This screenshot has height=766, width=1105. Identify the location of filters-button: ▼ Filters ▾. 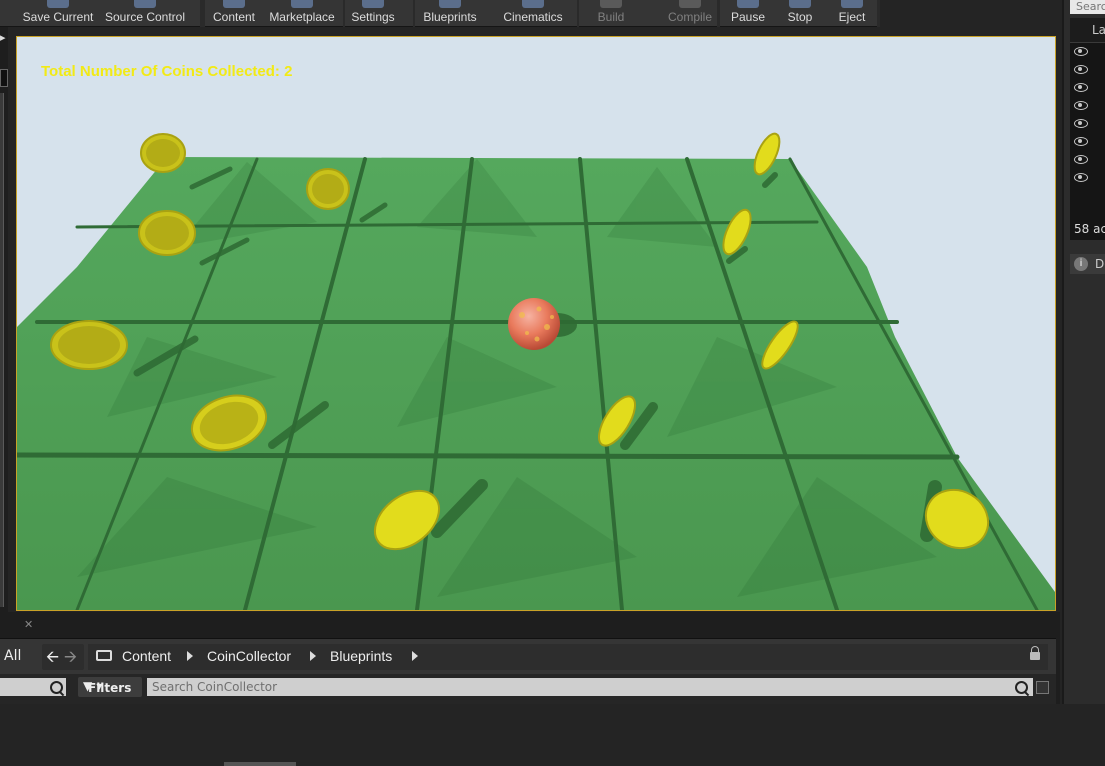
(110, 687).